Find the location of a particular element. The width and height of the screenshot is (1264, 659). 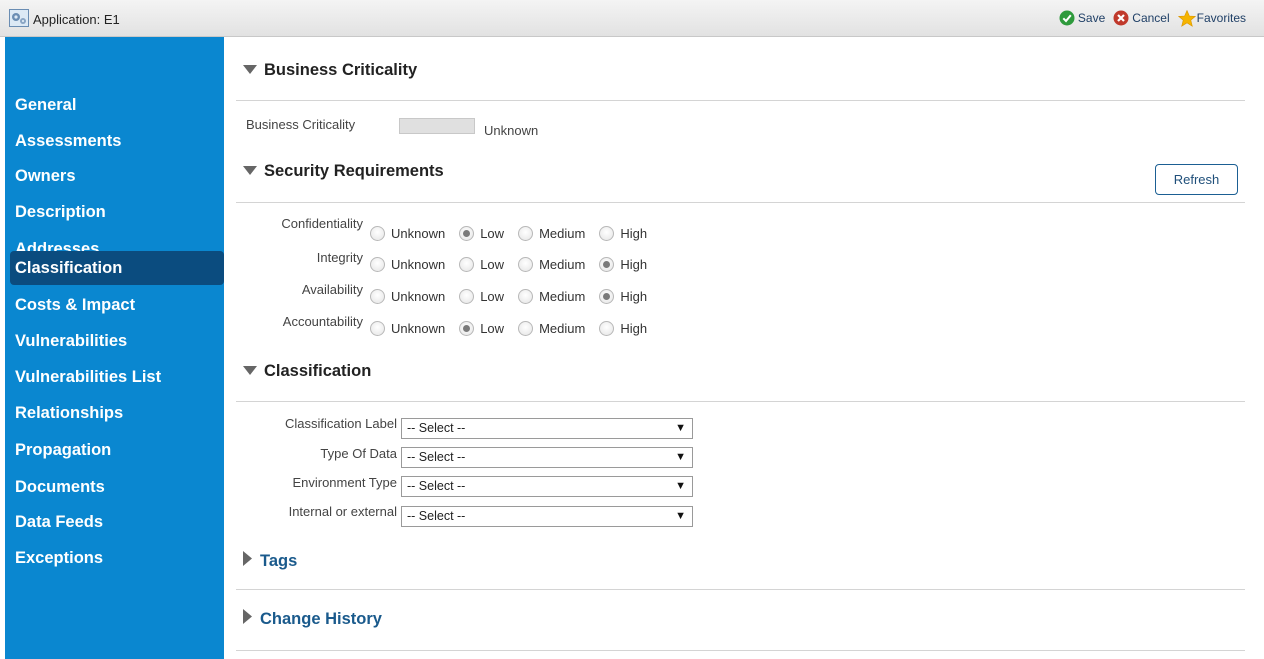

refresh-button: Refresh is located at coordinates (1196, 179).